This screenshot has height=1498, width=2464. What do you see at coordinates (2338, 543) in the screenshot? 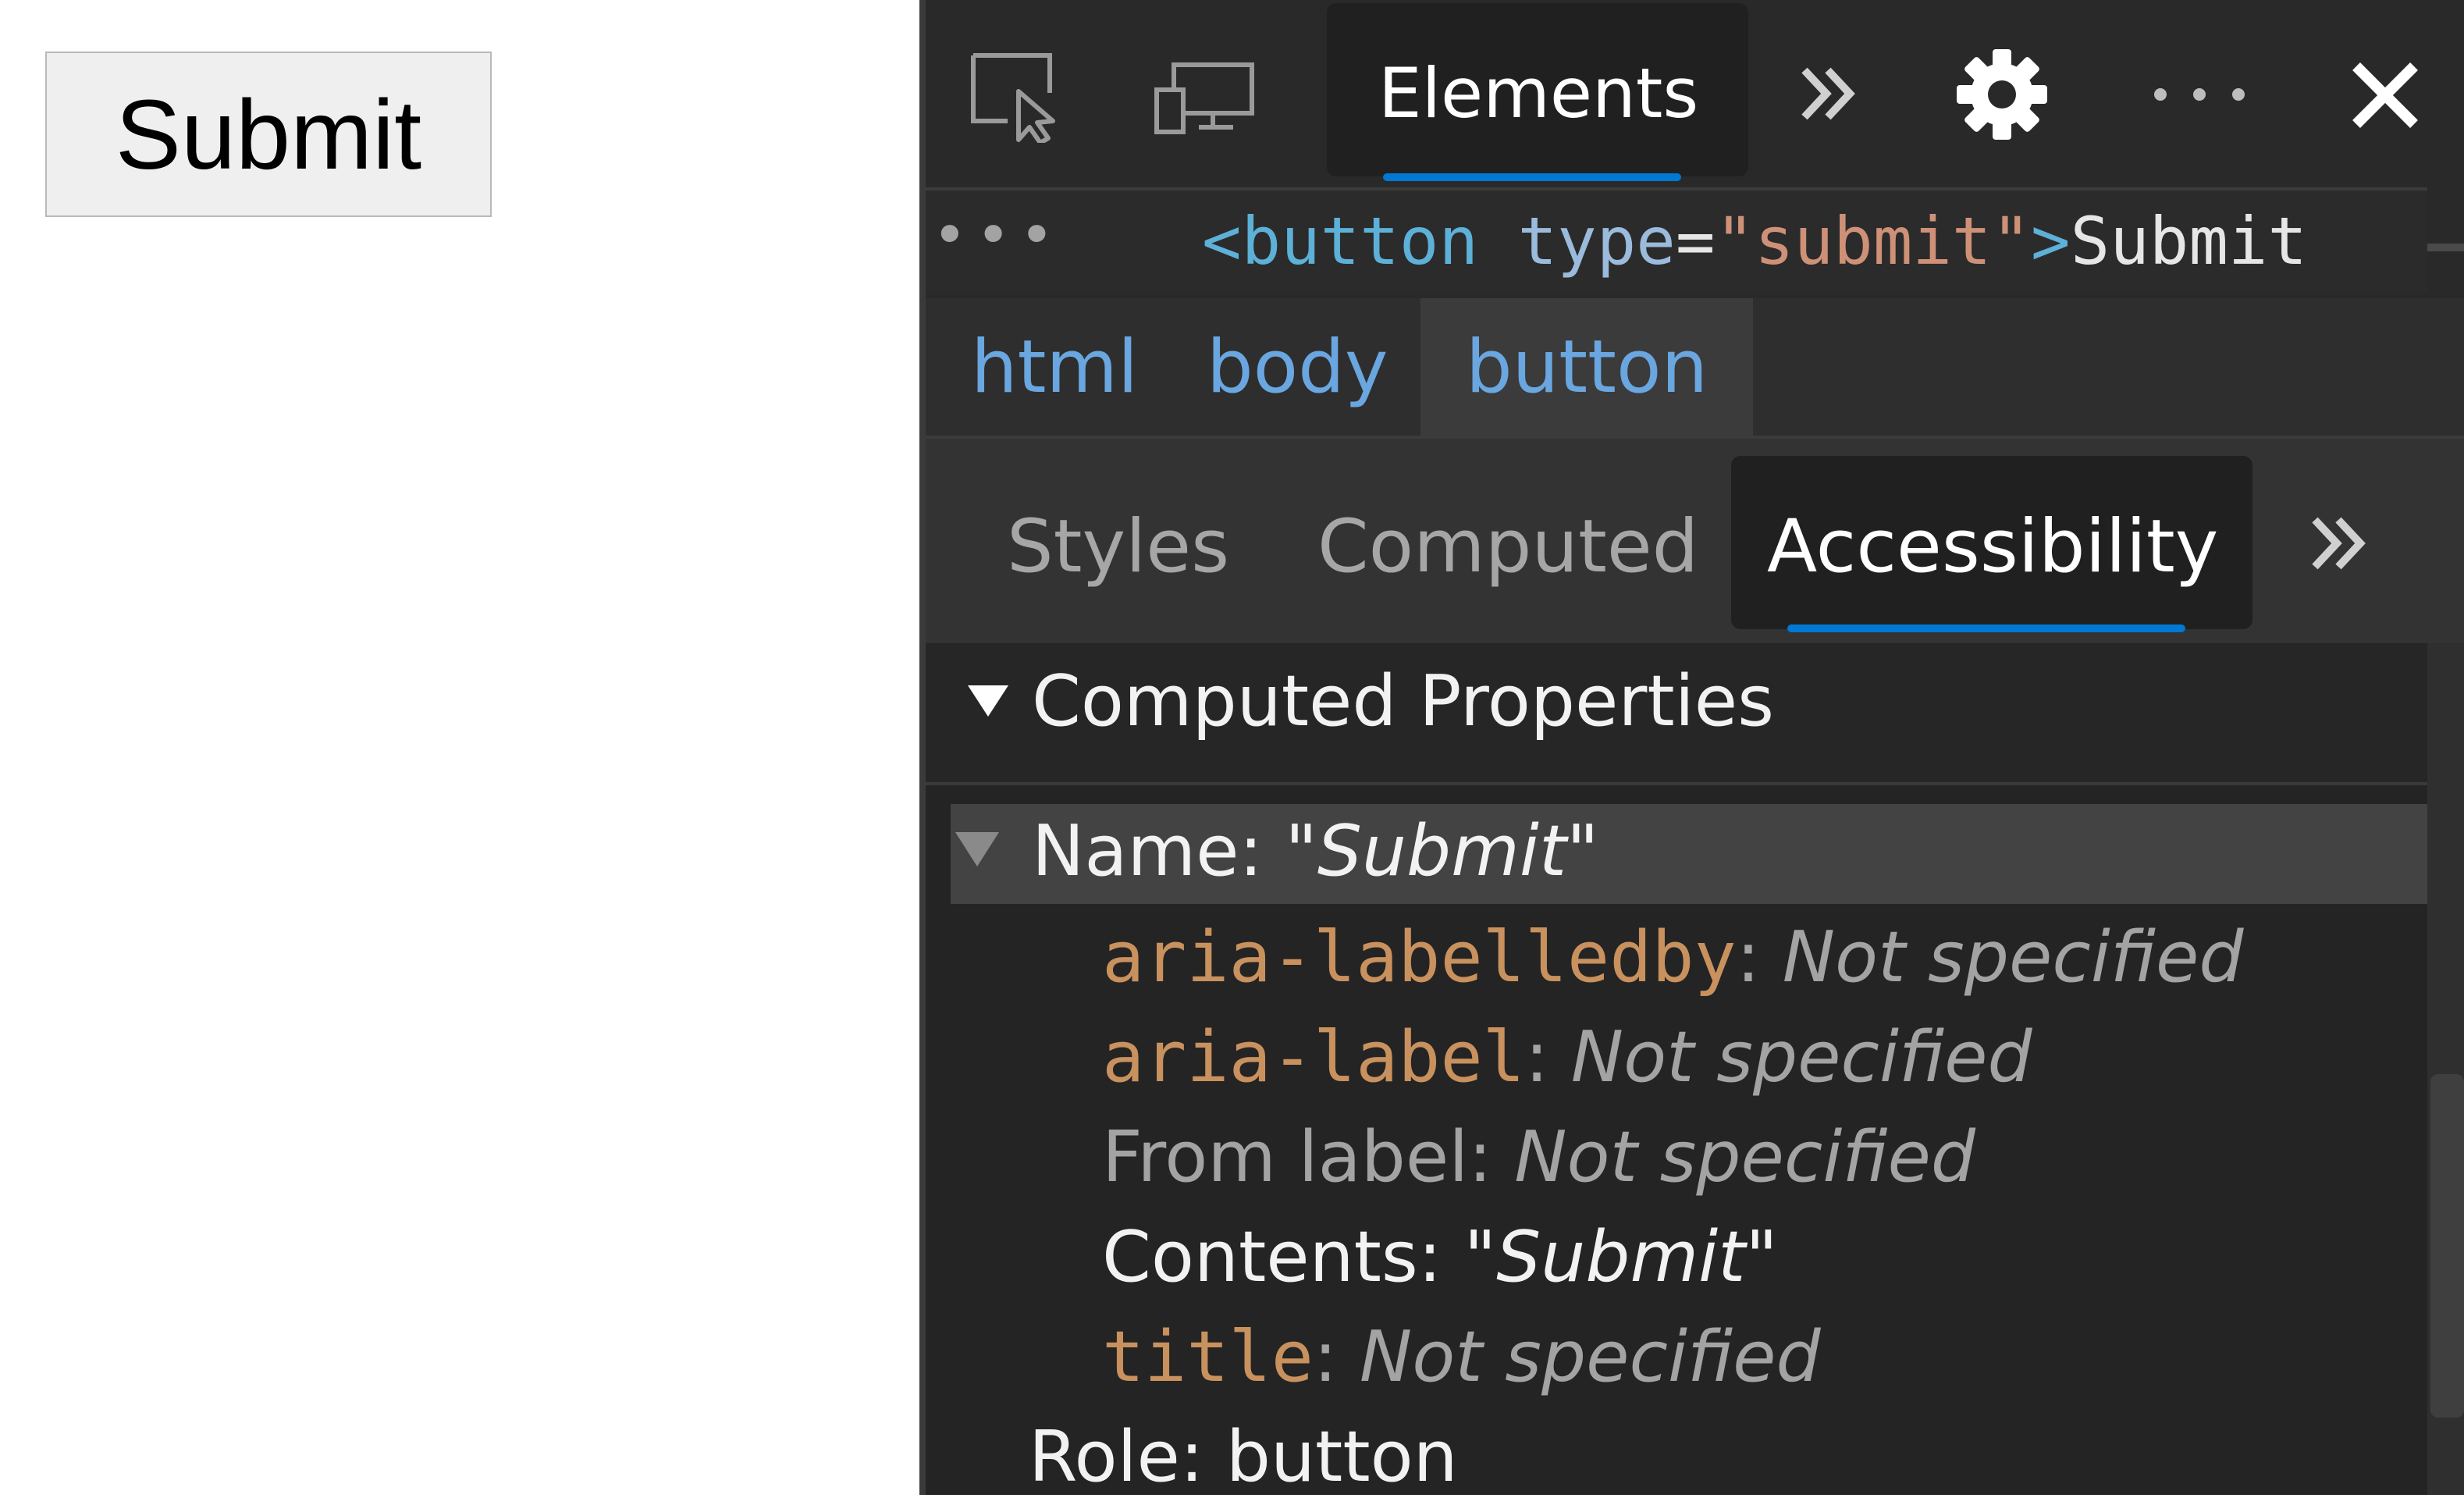
I see `more-sidebar-tabs-icon` at bounding box center [2338, 543].